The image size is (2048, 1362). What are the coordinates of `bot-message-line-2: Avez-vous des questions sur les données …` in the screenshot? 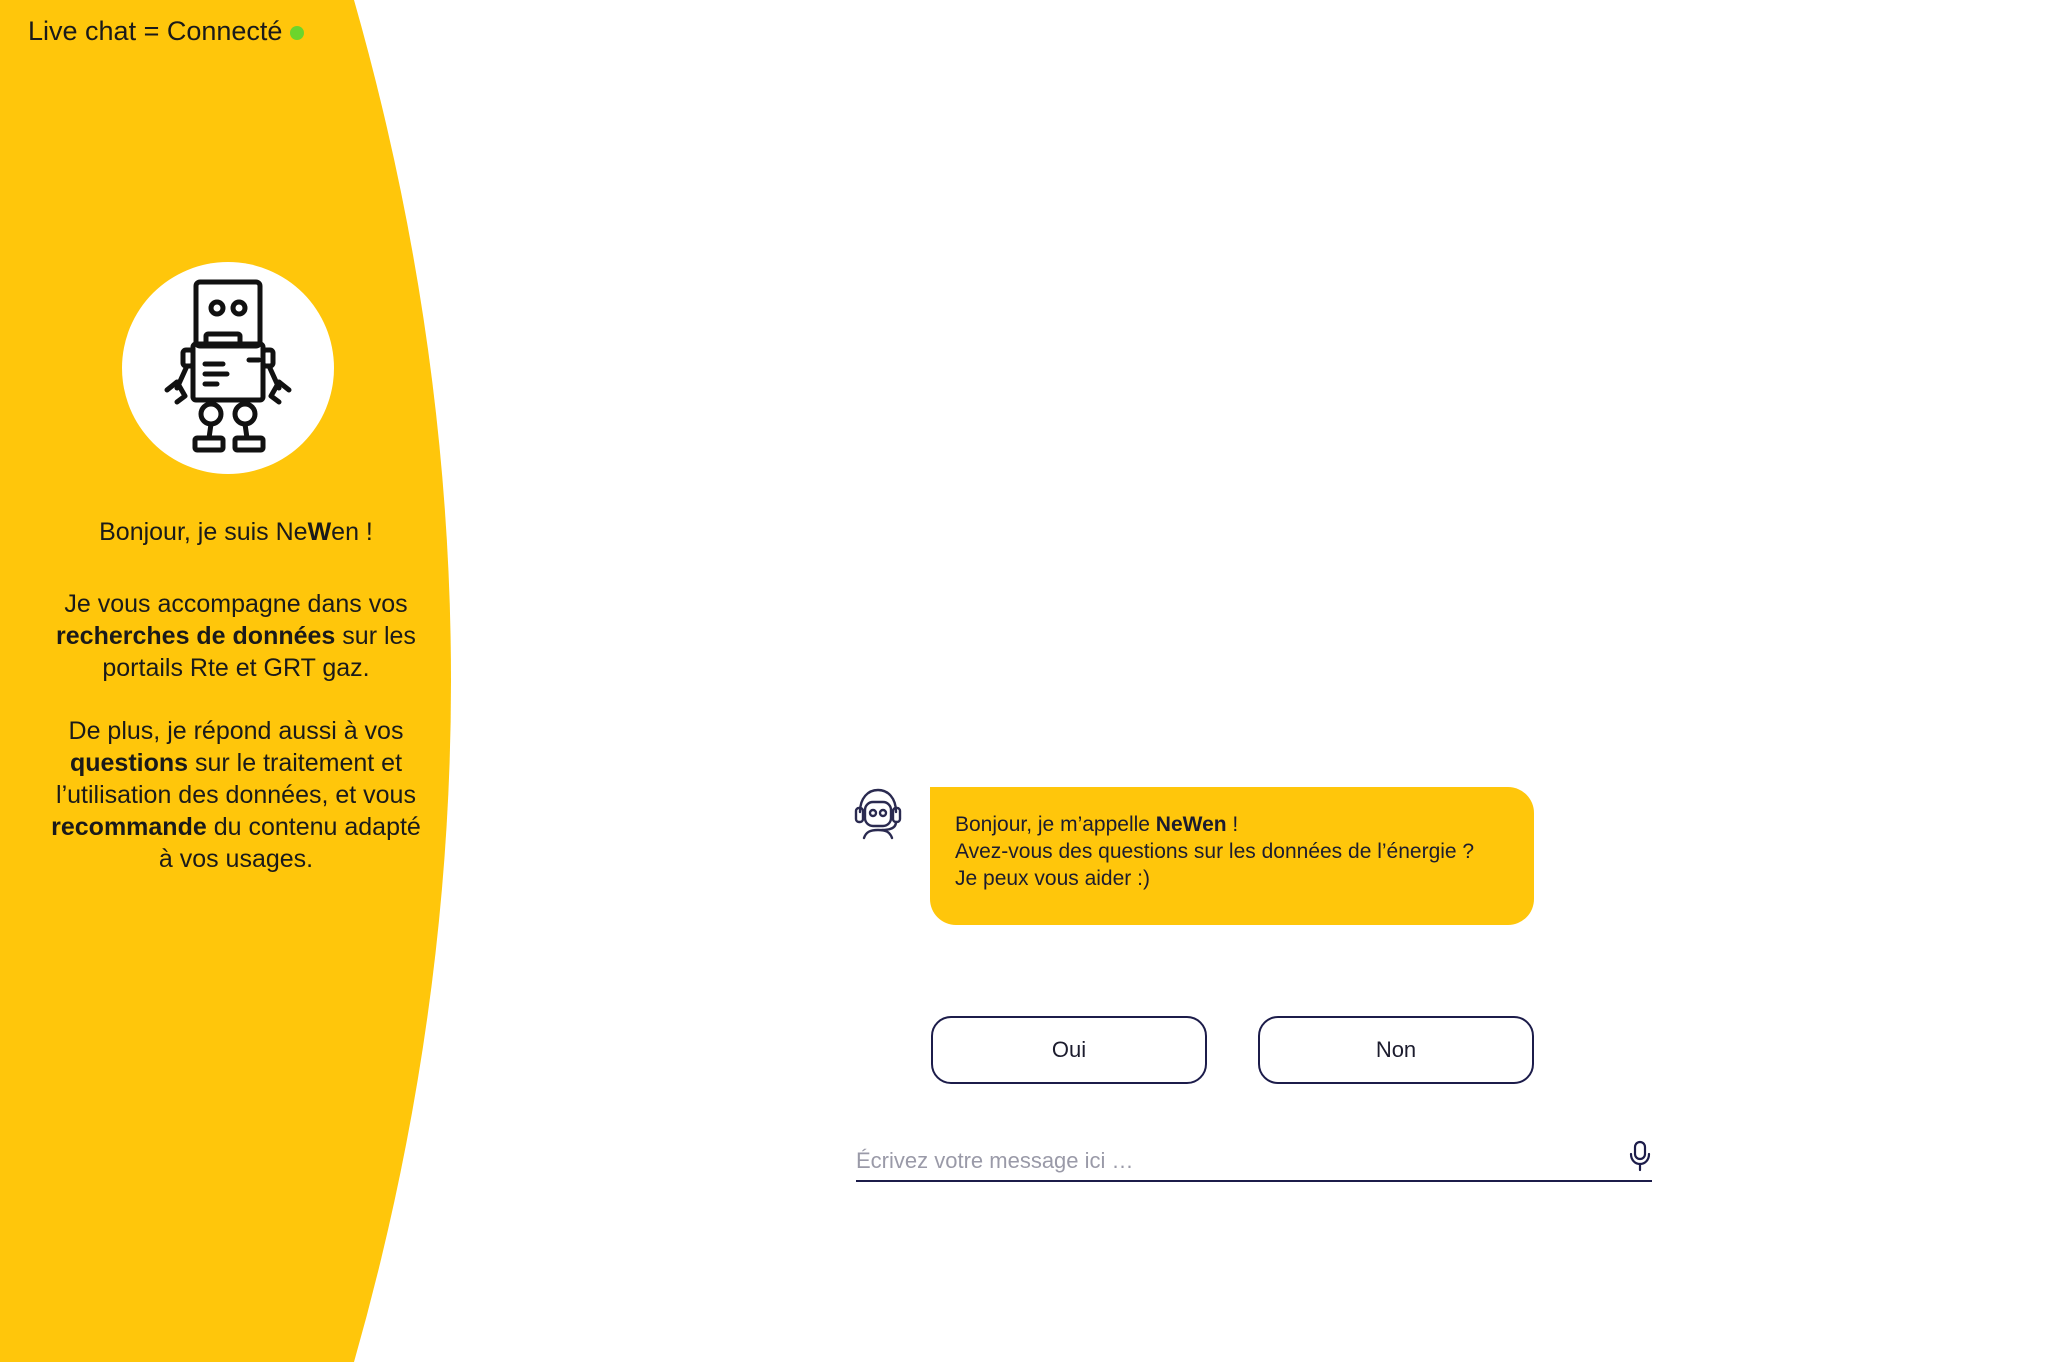 It's located at (1215, 851).